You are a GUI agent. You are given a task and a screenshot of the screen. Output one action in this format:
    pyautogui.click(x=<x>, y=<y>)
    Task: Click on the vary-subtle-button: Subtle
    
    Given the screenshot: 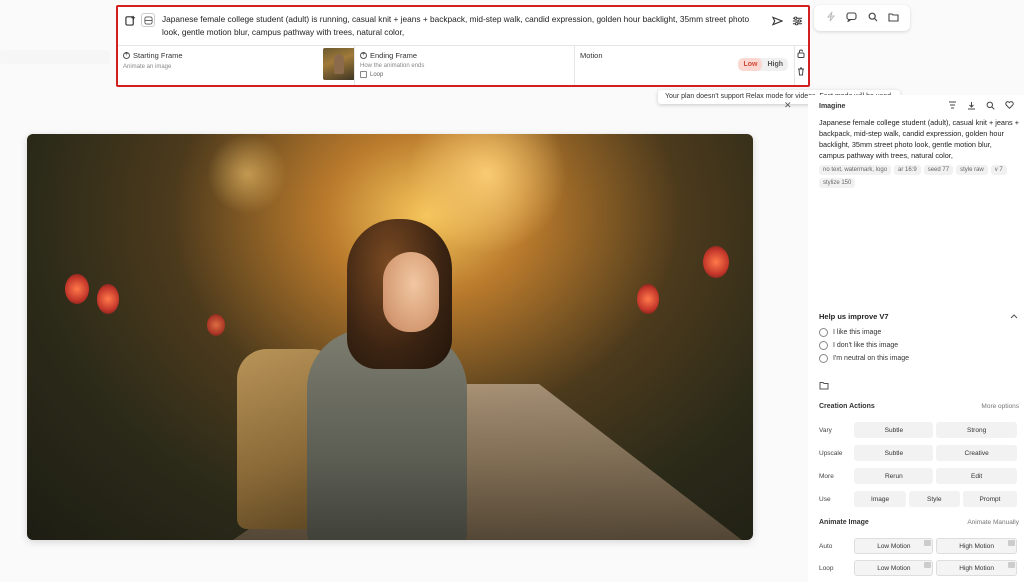 What is the action you would take?
    pyautogui.click(x=894, y=430)
    